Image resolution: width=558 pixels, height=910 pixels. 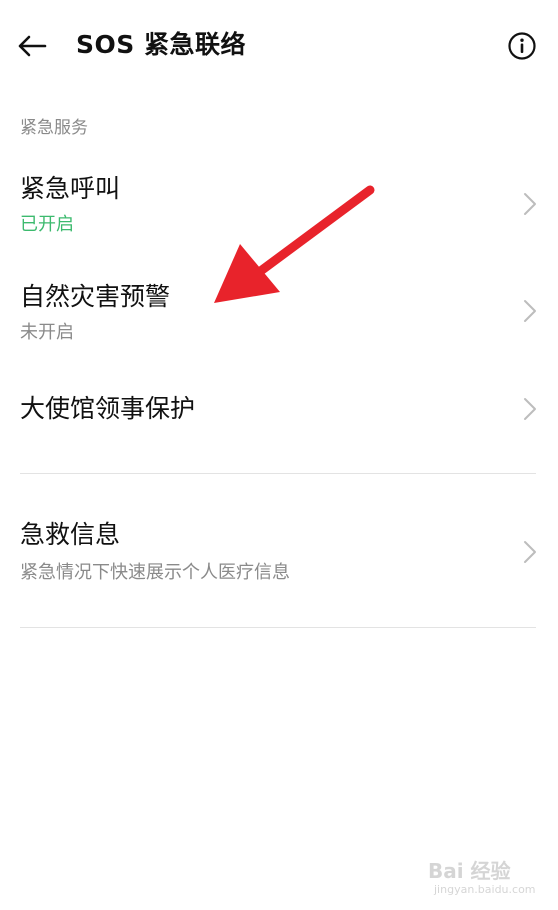 I want to click on page-title: SOS 紧急联络, so click(x=161, y=44).